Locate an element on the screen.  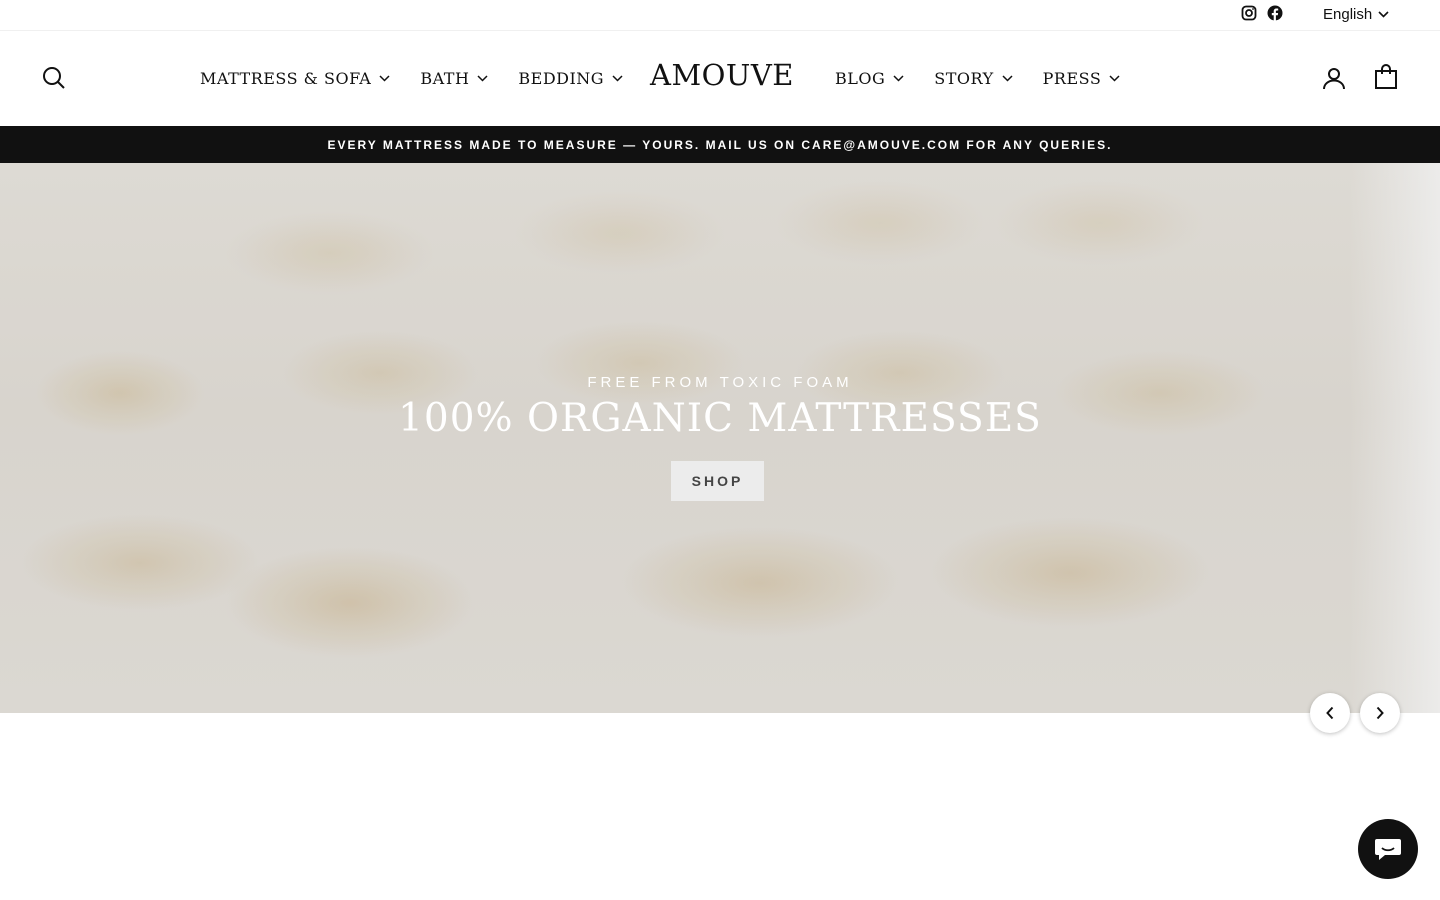
nav-item-label: STORY is located at coordinates (964, 78).